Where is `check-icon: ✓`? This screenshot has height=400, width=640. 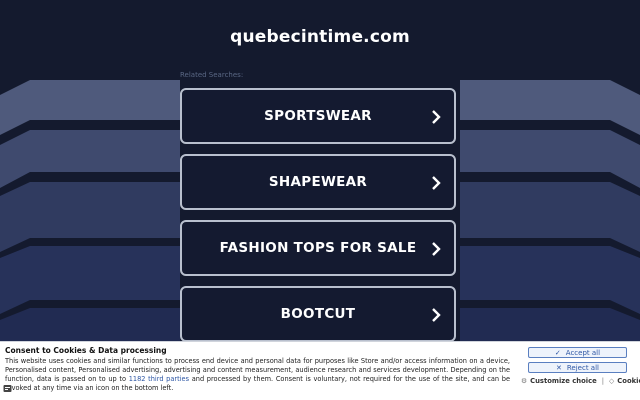
check-icon: ✓ is located at coordinates (557, 352).